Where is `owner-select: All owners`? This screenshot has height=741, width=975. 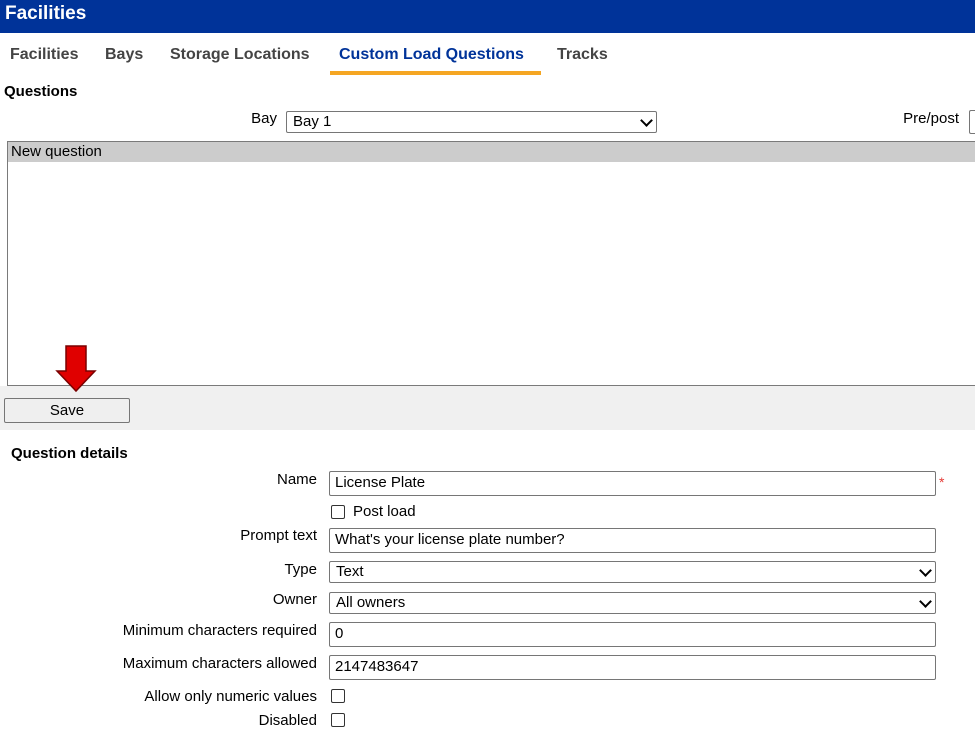
owner-select: All owners is located at coordinates (632, 603).